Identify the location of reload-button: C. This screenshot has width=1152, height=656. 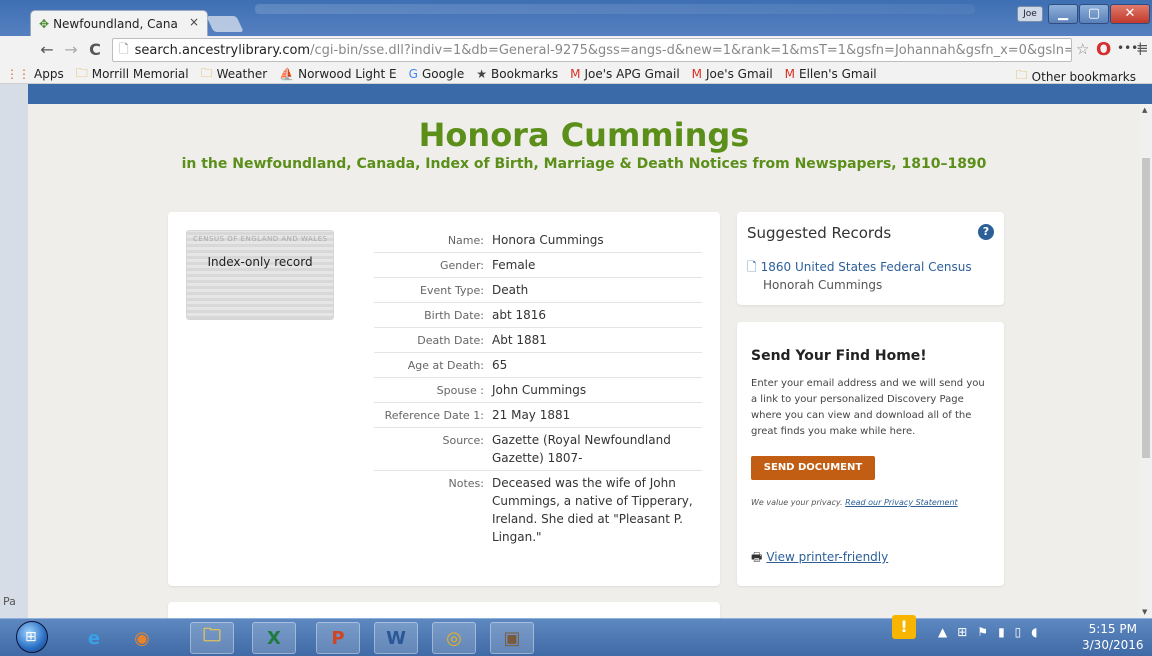
(95, 49).